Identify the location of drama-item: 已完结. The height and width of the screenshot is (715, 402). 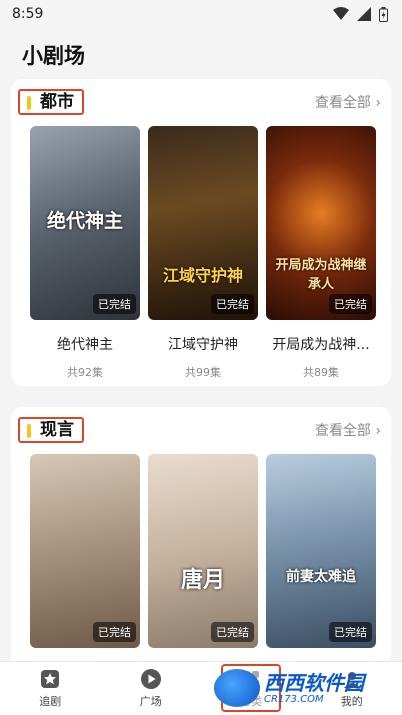
(85, 551).